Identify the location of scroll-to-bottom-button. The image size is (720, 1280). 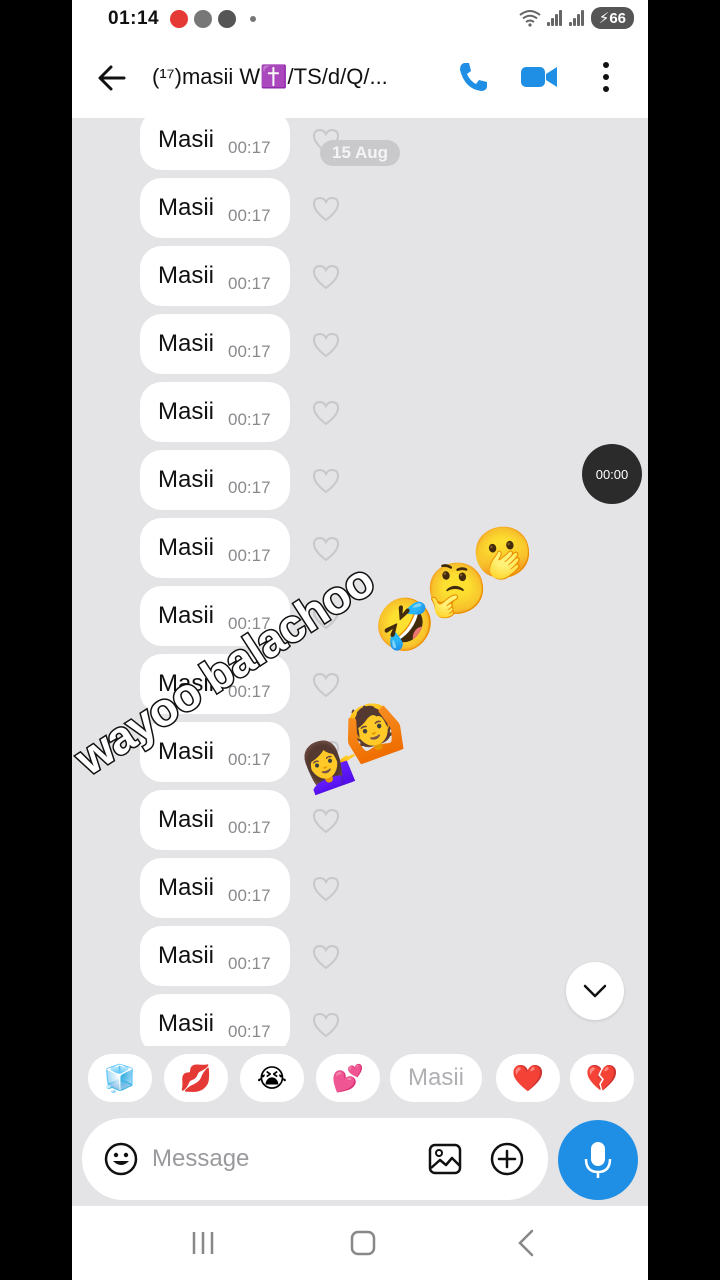
(595, 991).